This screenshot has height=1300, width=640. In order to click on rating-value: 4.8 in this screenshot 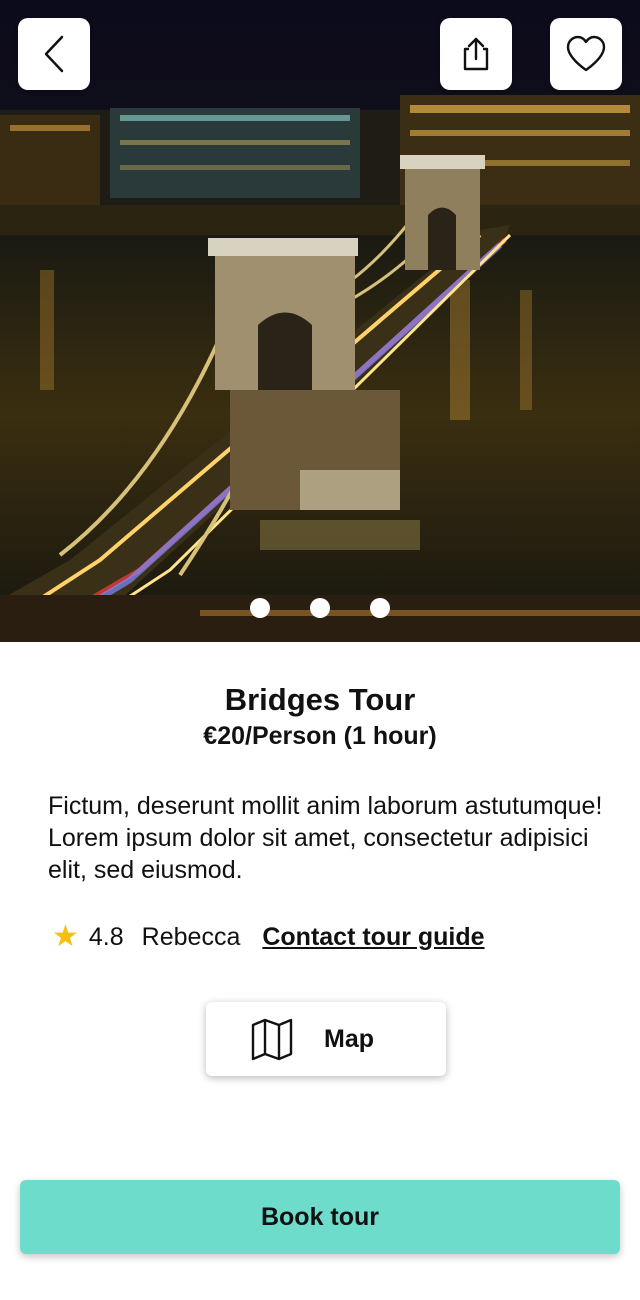, I will do `click(106, 936)`.